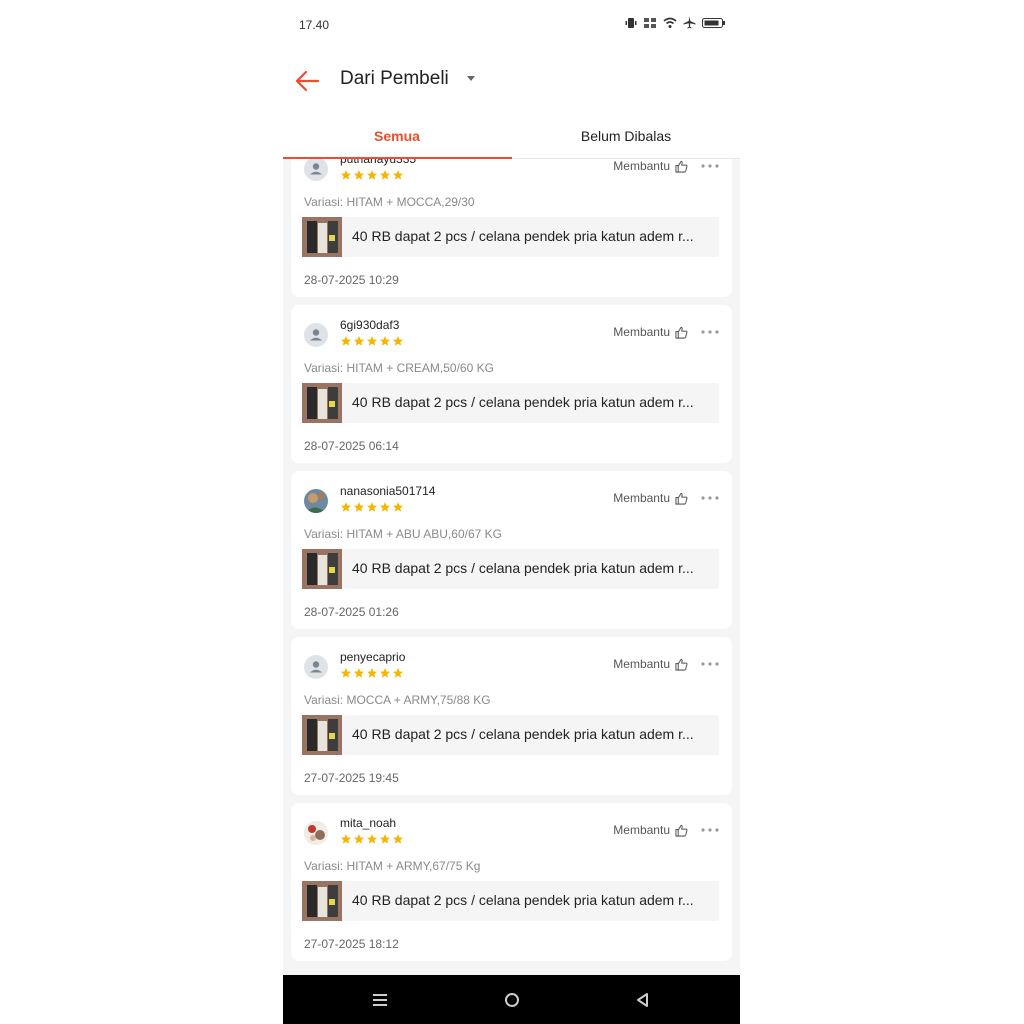 This screenshot has width=1024, height=1024. I want to click on airplane-icon, so click(689, 22).